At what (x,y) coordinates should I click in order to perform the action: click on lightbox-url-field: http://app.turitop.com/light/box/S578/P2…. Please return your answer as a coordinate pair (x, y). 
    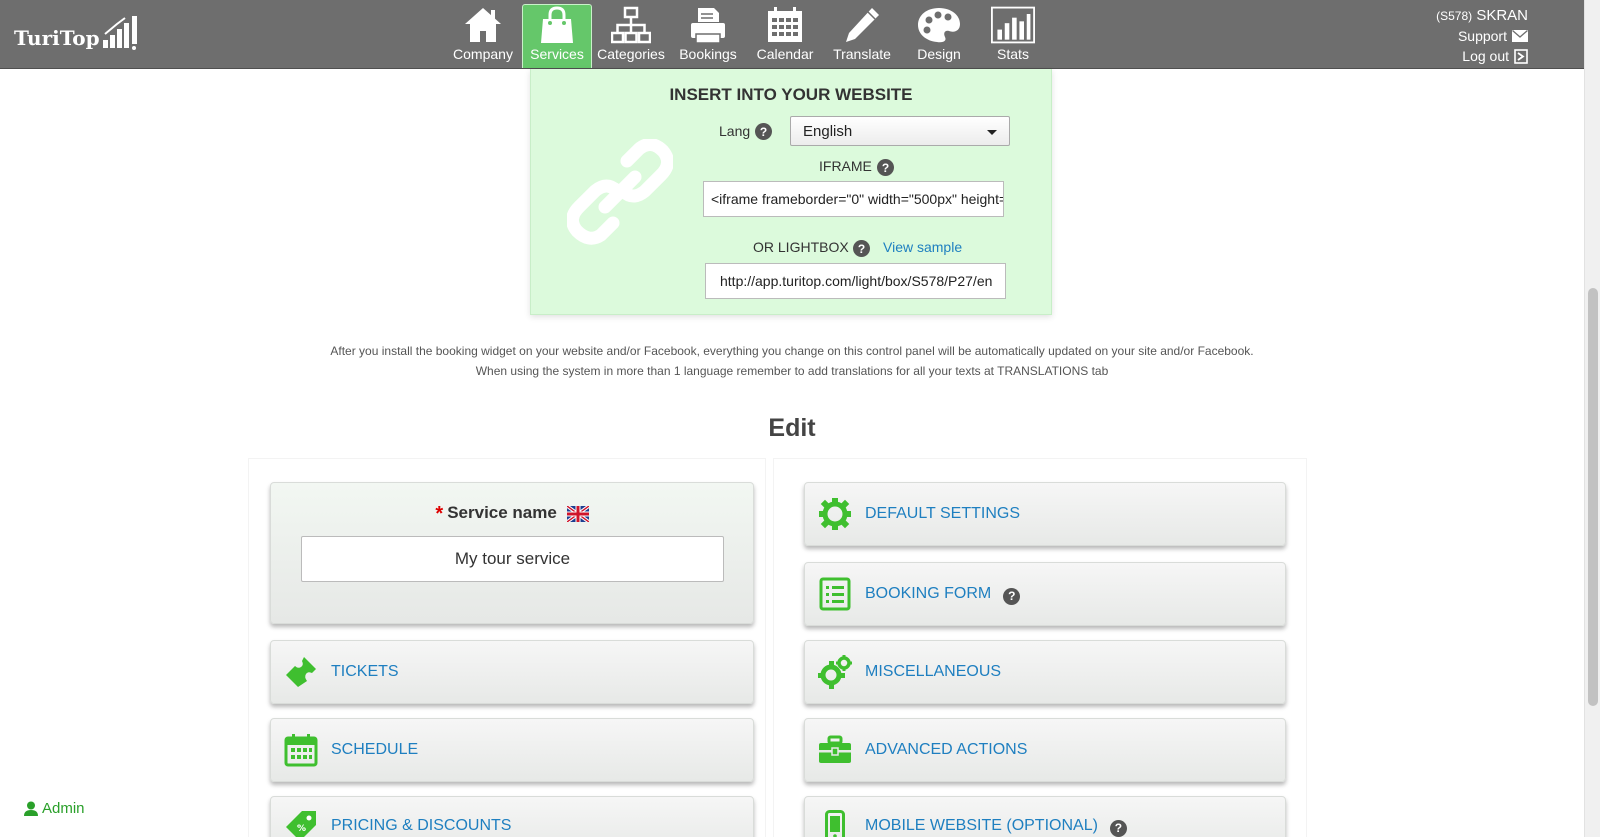
    Looking at the image, I should click on (855, 281).